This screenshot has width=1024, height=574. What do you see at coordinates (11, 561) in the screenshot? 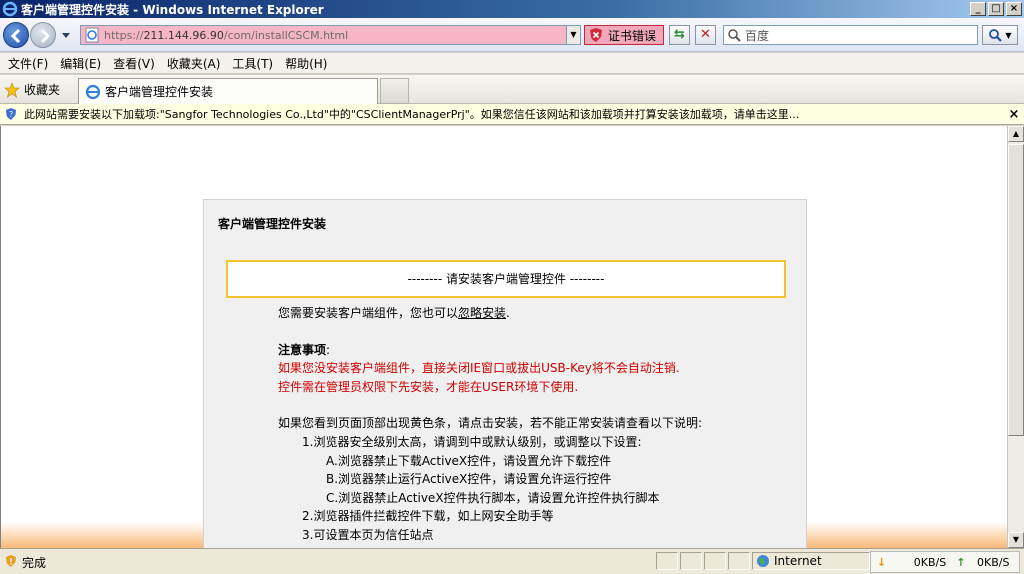
I see `page-warning-icon` at bounding box center [11, 561].